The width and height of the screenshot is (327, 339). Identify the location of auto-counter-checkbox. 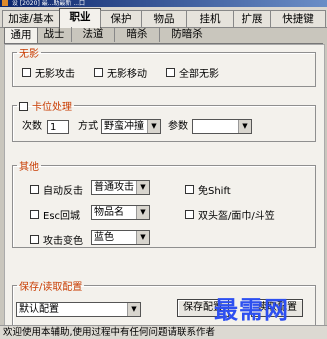
(34, 189).